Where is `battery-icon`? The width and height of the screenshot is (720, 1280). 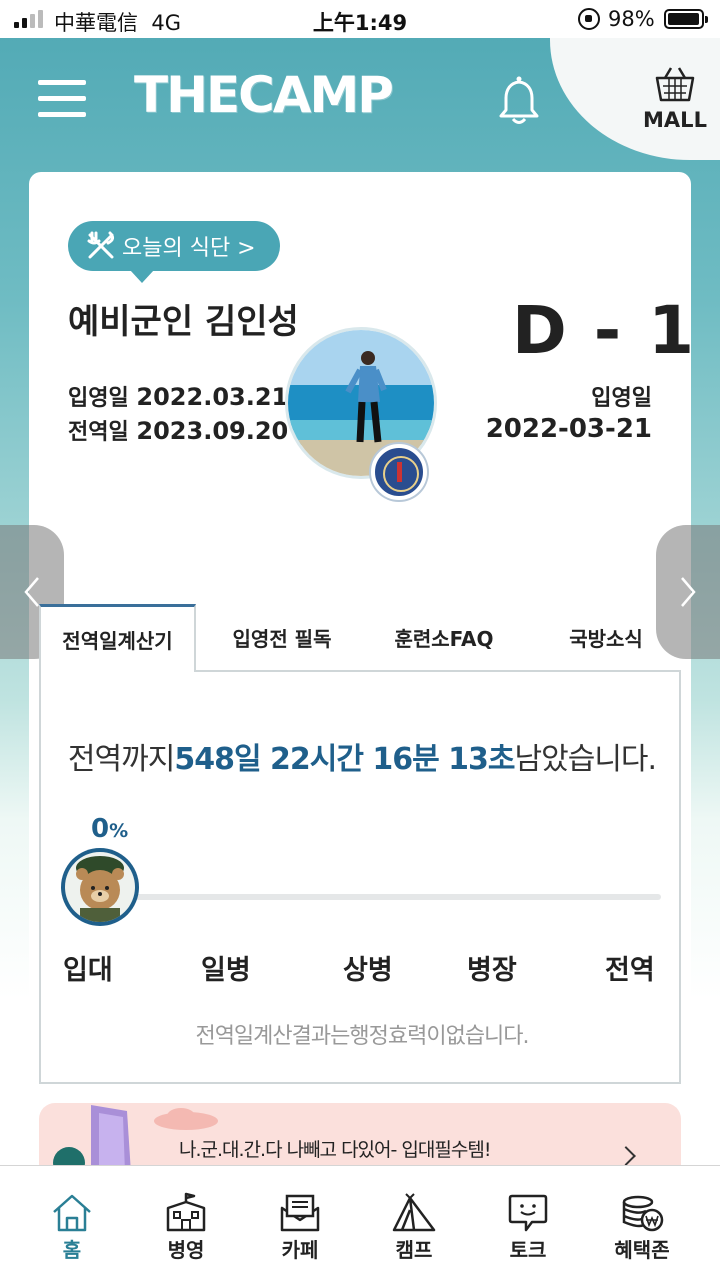 battery-icon is located at coordinates (686, 19).